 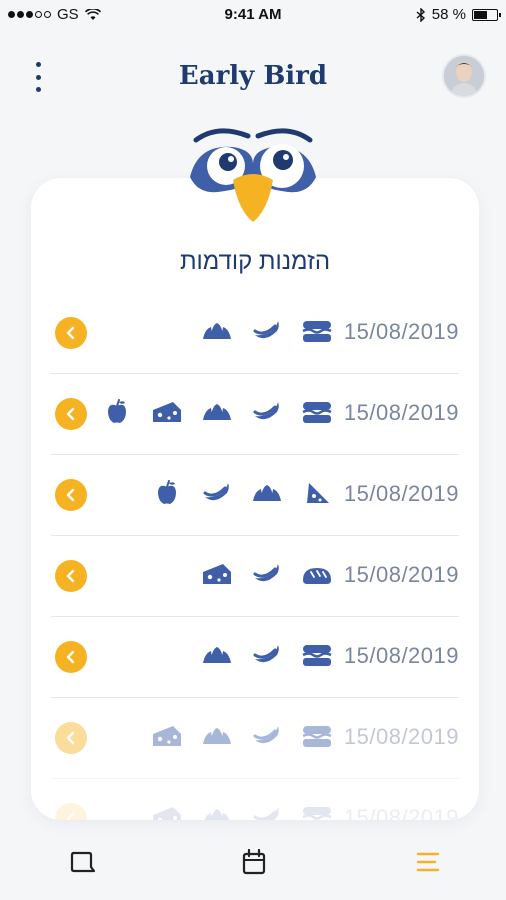 I want to click on cheese-wedge-icon, so click(x=317, y=493).